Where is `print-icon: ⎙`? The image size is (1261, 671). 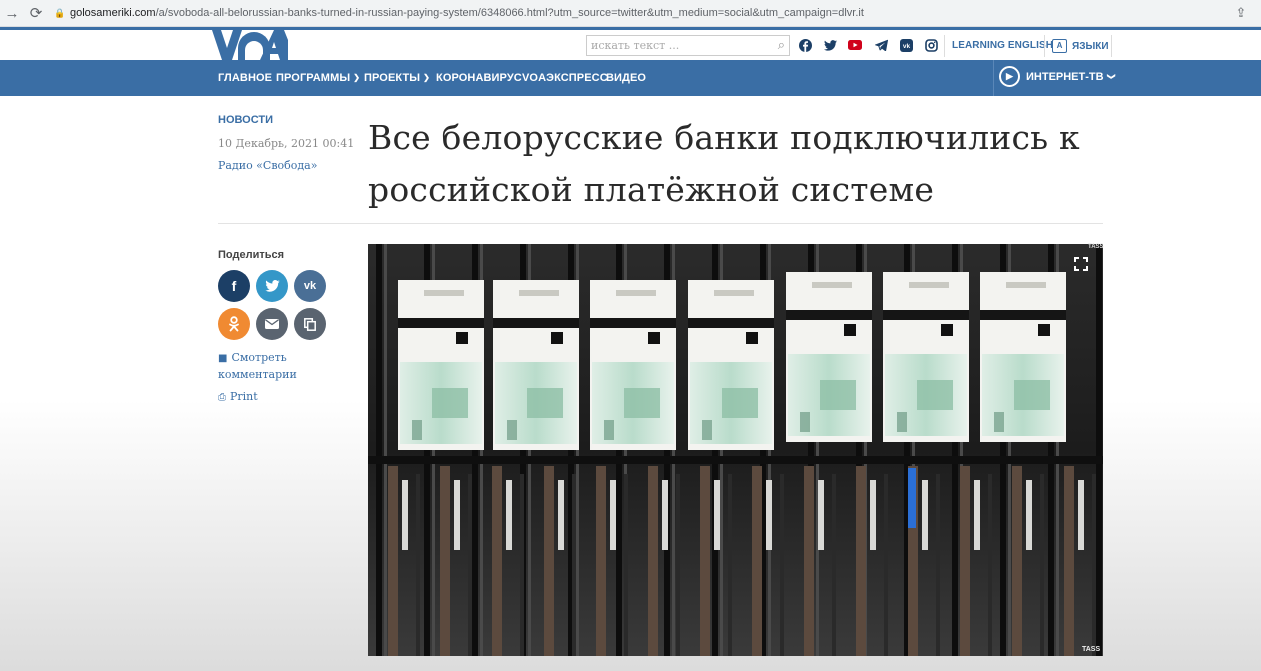
print-icon: ⎙ is located at coordinates (222, 397).